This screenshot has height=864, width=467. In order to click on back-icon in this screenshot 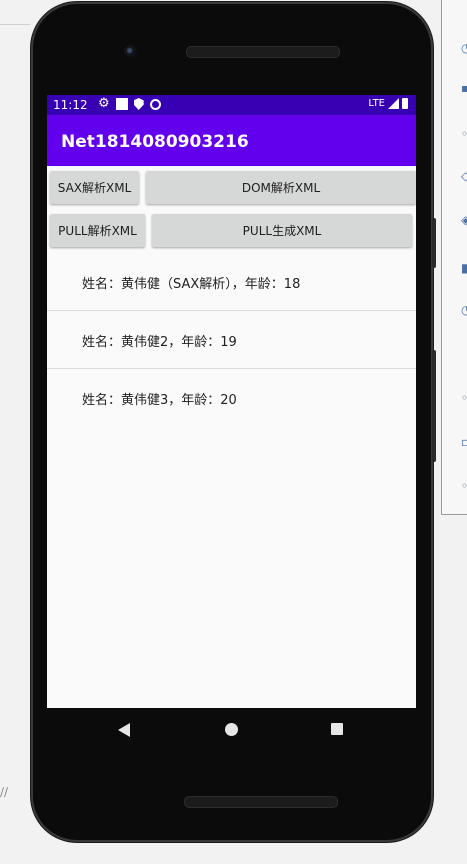, I will do `click(124, 730)`.